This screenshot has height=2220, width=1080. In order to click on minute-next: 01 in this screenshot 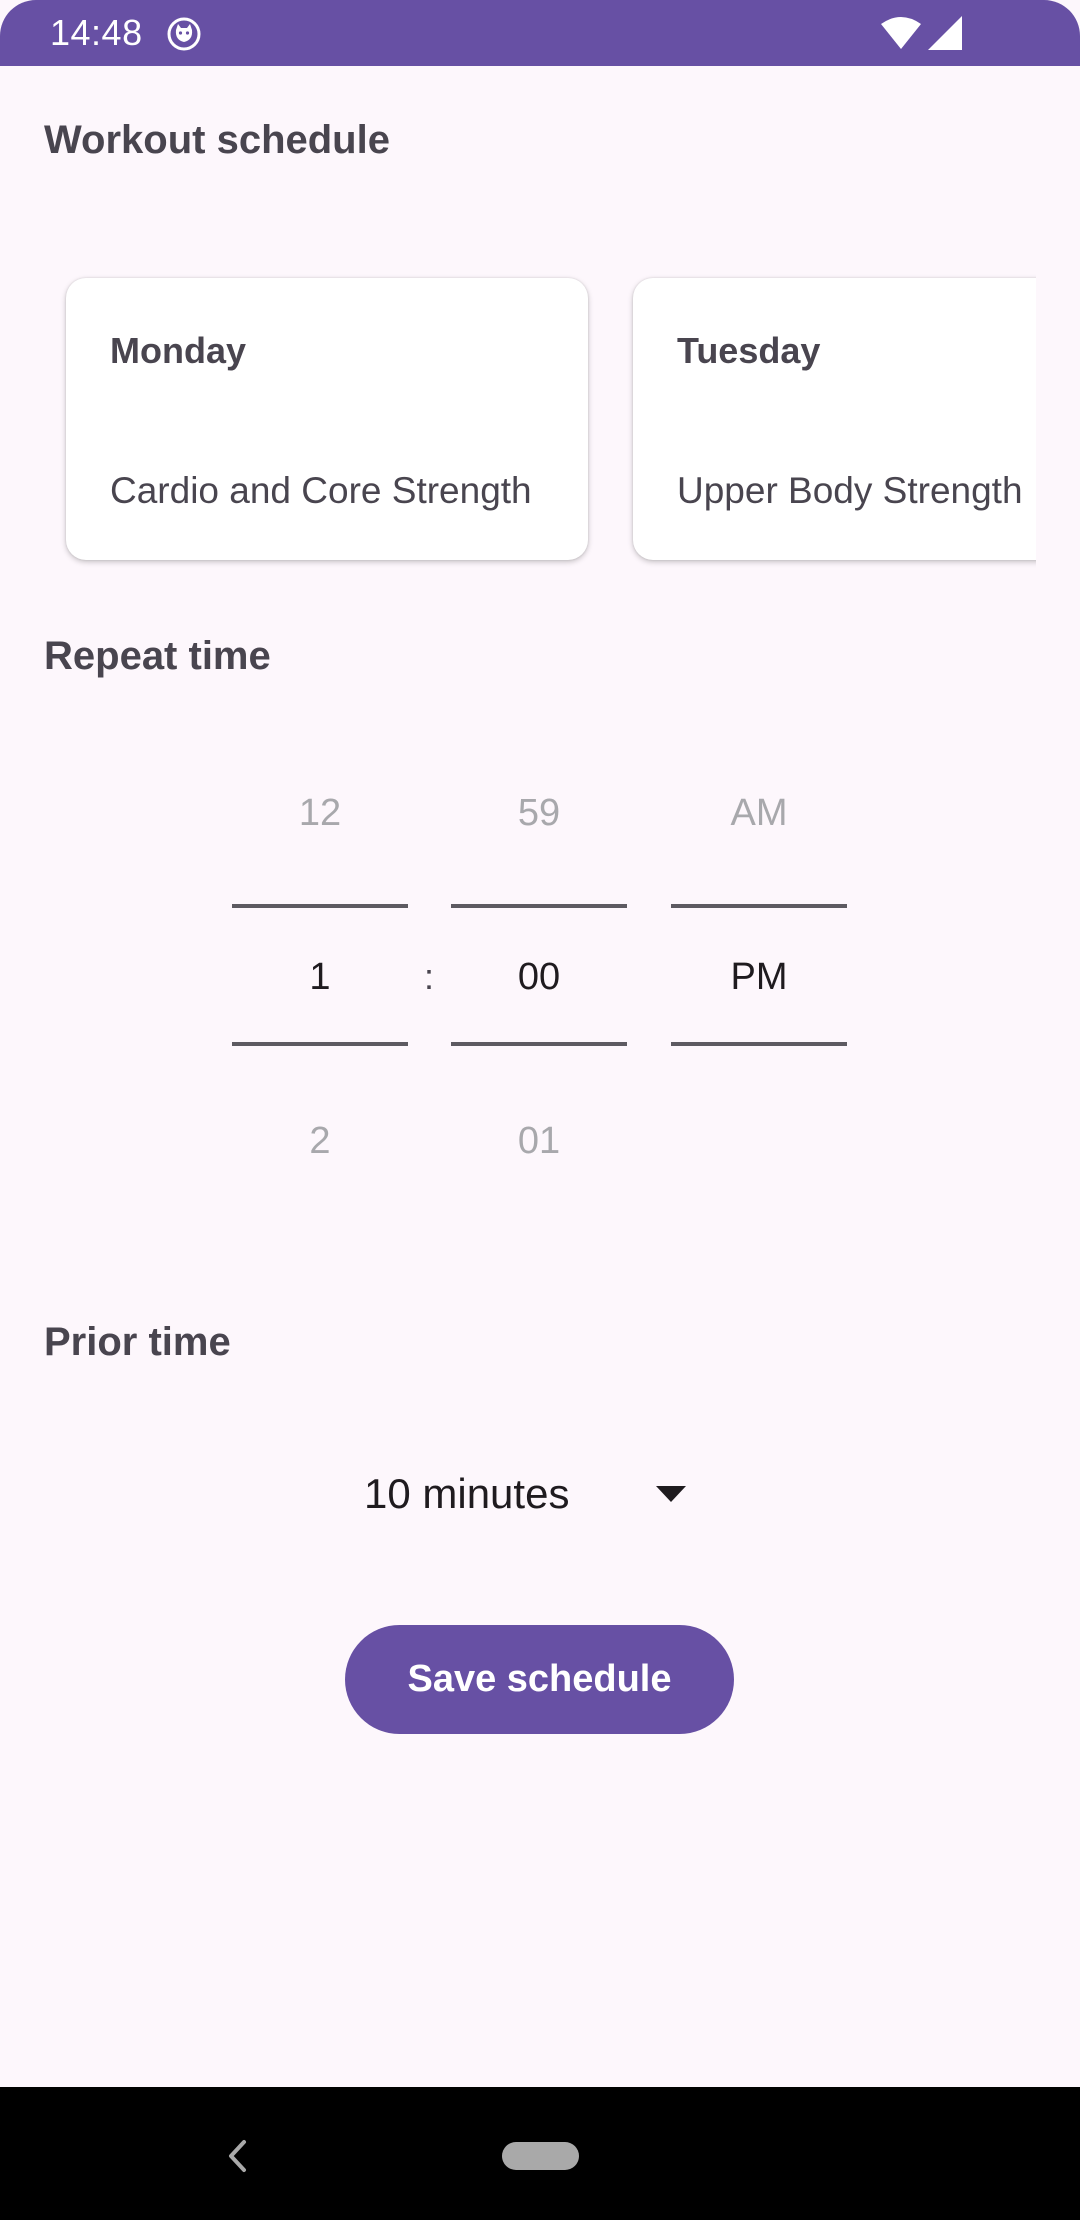, I will do `click(539, 1141)`.